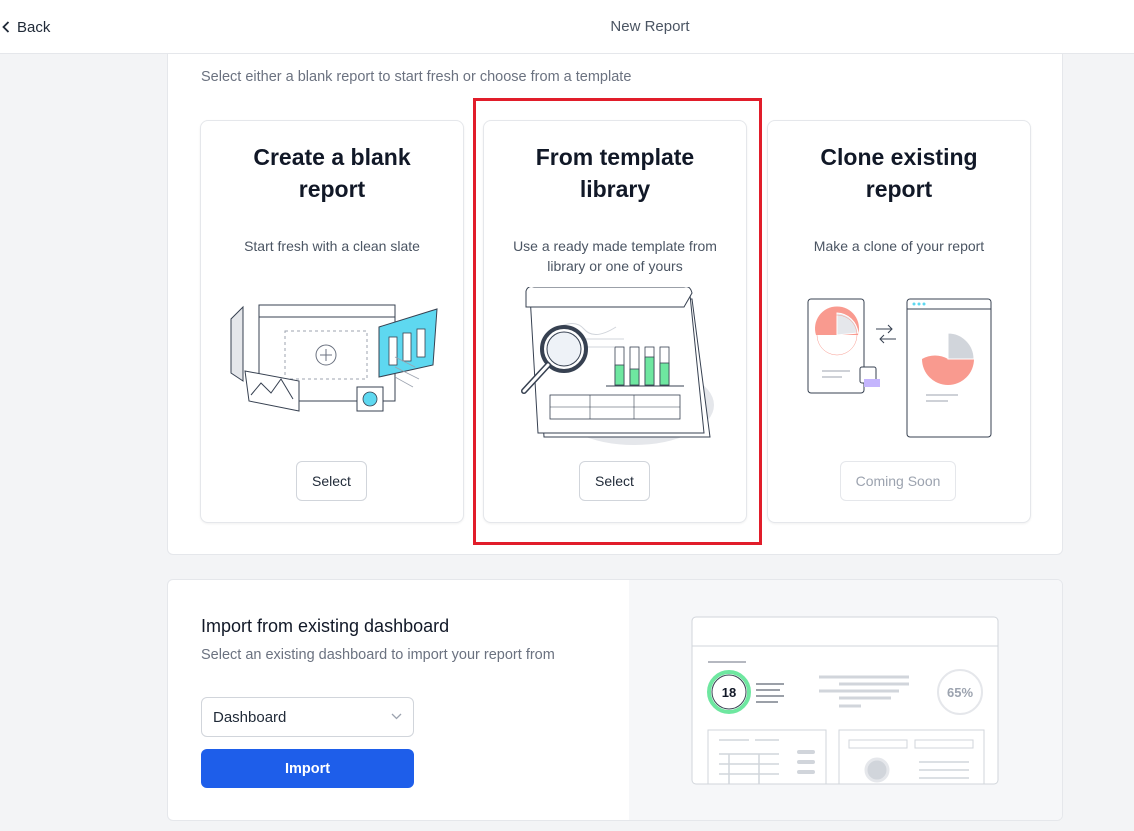 The image size is (1134, 831). Describe the element at coordinates (729, 692) in the screenshot. I see `preview-number: 18` at that location.